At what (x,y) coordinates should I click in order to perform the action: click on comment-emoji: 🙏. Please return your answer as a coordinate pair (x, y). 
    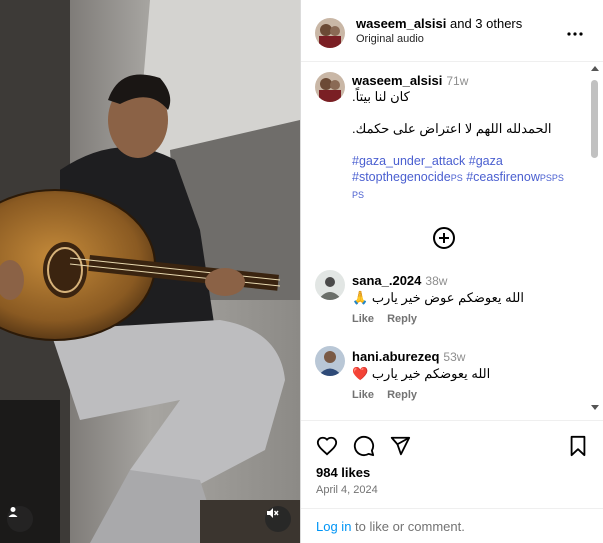
    Looking at the image, I should click on (360, 297).